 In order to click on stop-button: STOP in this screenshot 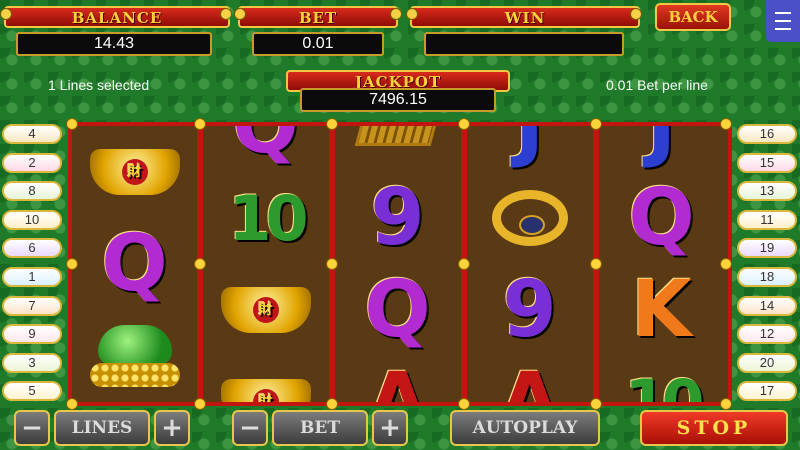, I will do `click(714, 428)`.